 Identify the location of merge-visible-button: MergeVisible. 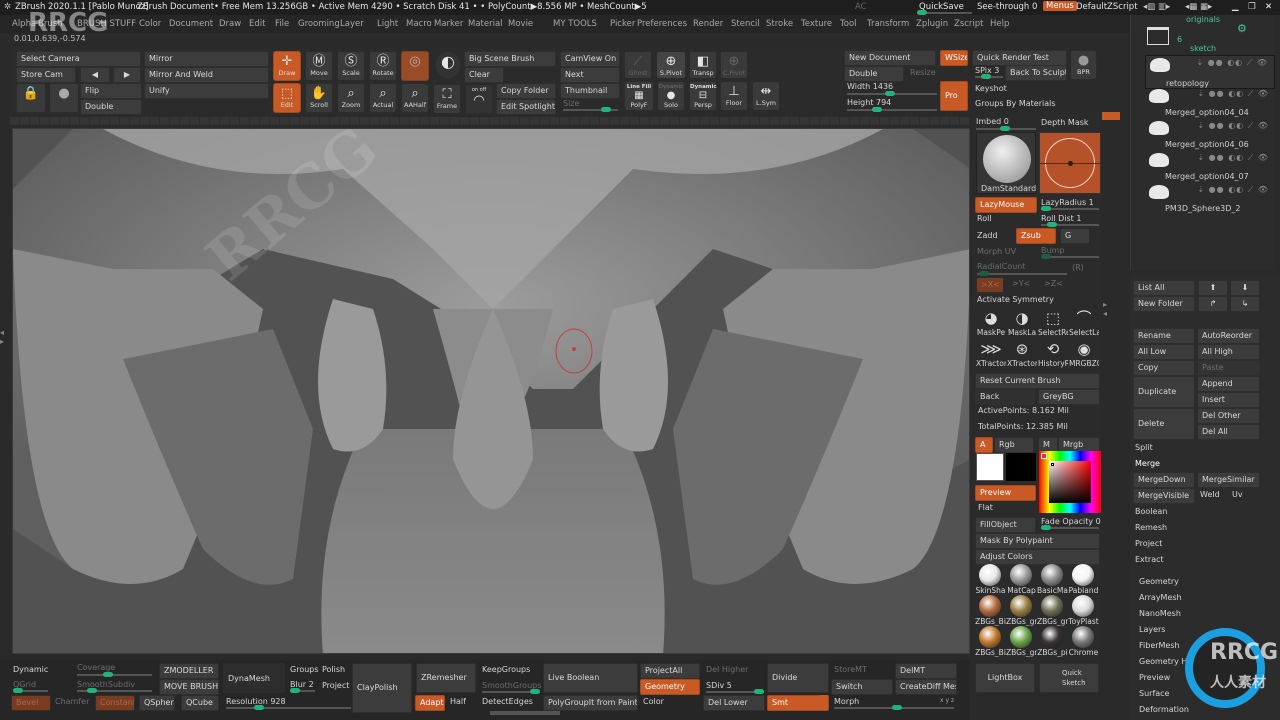
(1164, 496).